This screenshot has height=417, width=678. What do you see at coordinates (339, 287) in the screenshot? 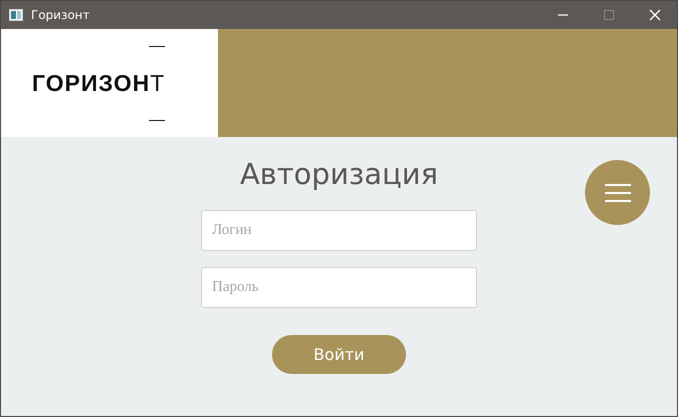
I see `input-field: Пароль` at bounding box center [339, 287].